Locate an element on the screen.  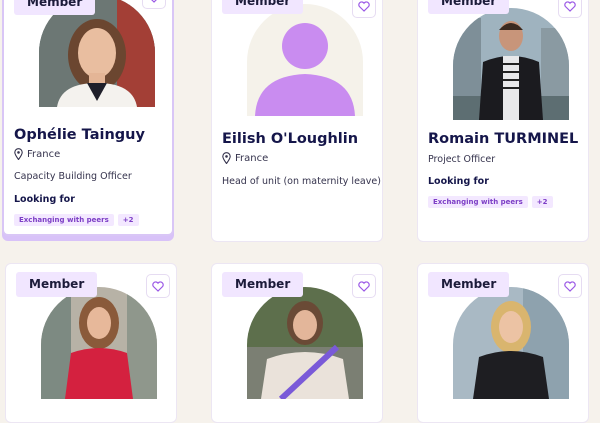
member-name: Ophélie Tainguy is located at coordinates (89, 135).